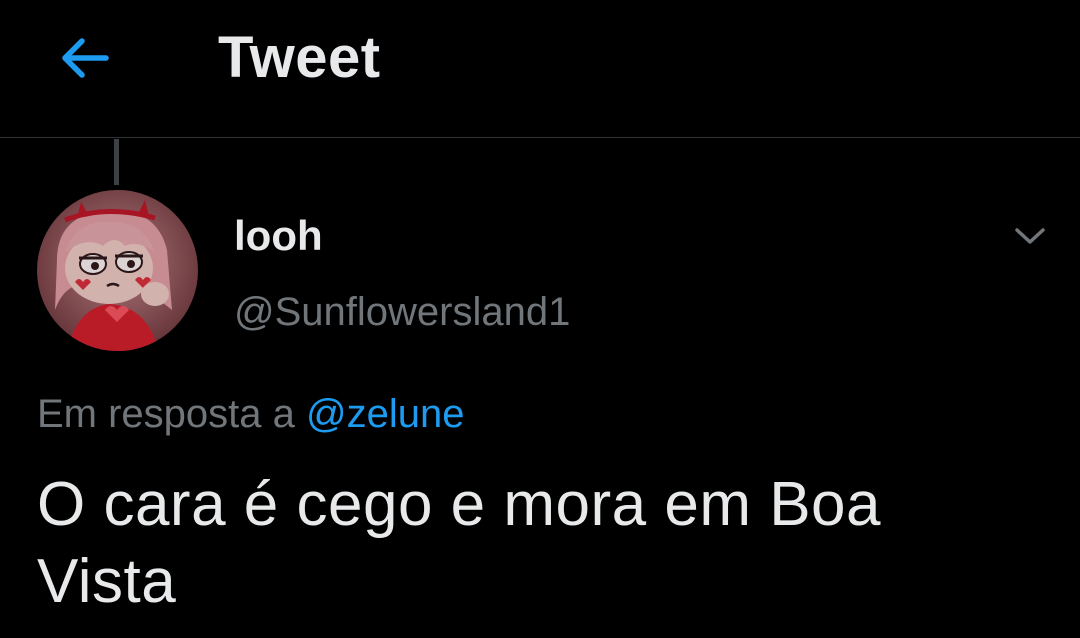  I want to click on more-options-button, so click(1030, 236).